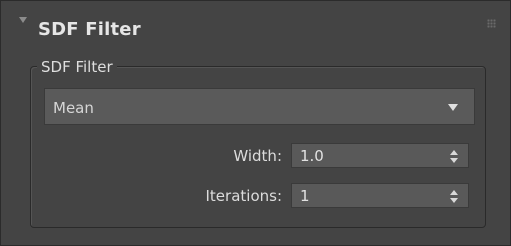  What do you see at coordinates (73, 108) in the screenshot?
I see `filter-type-value: Mean` at bounding box center [73, 108].